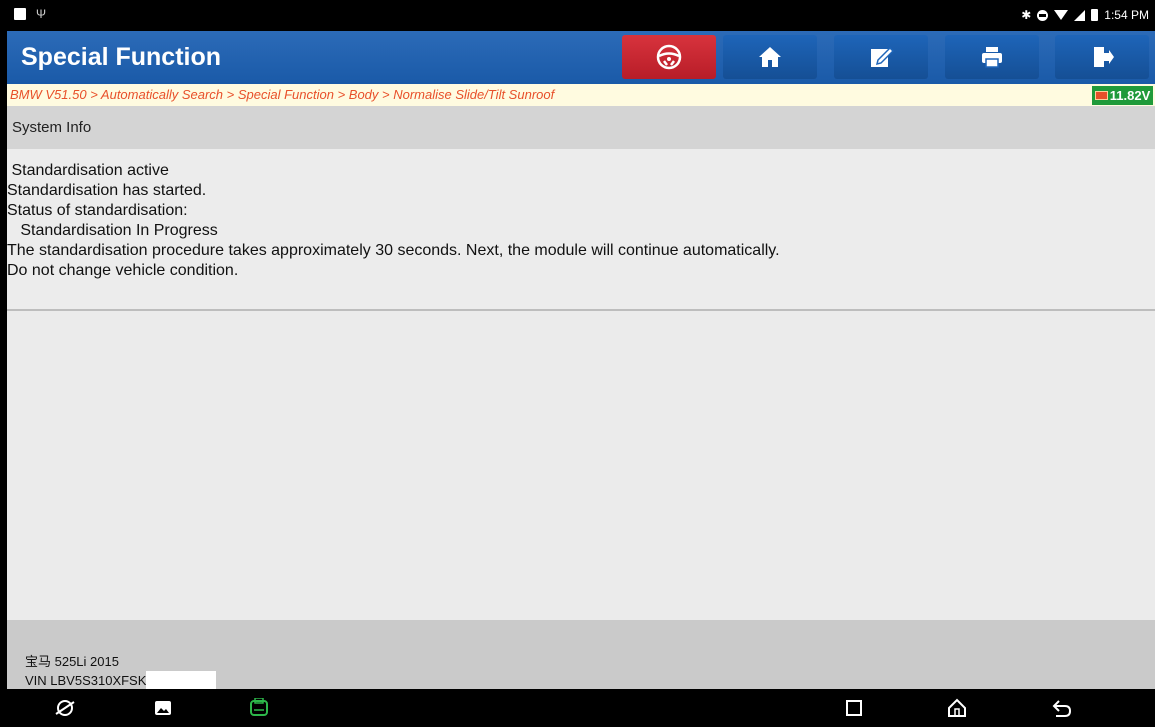 This screenshot has height=727, width=1155. Describe the element at coordinates (1062, 708) in the screenshot. I see `back-icon` at that location.